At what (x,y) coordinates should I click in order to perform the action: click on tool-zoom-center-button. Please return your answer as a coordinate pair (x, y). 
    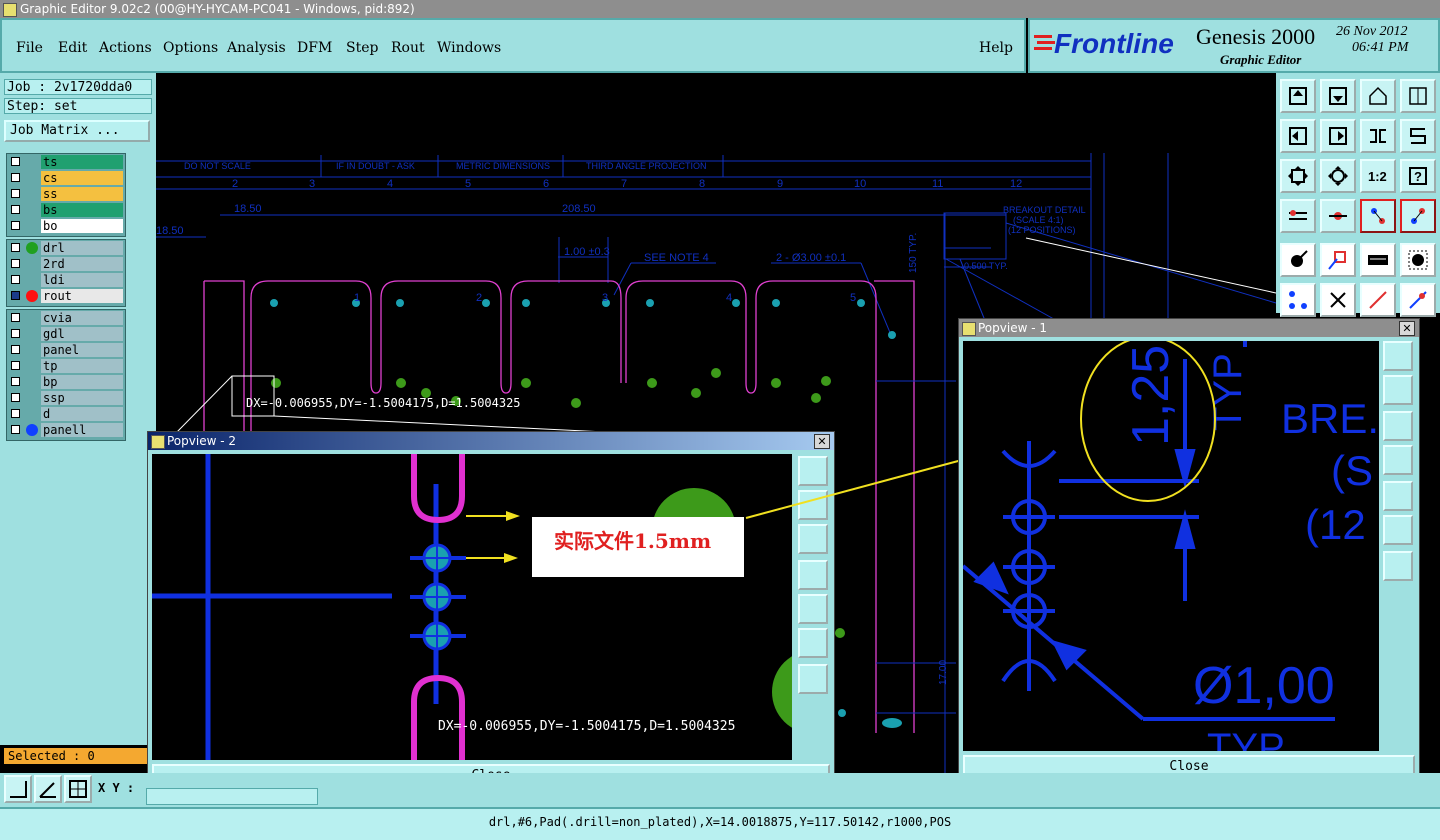
    Looking at the image, I should click on (1338, 176).